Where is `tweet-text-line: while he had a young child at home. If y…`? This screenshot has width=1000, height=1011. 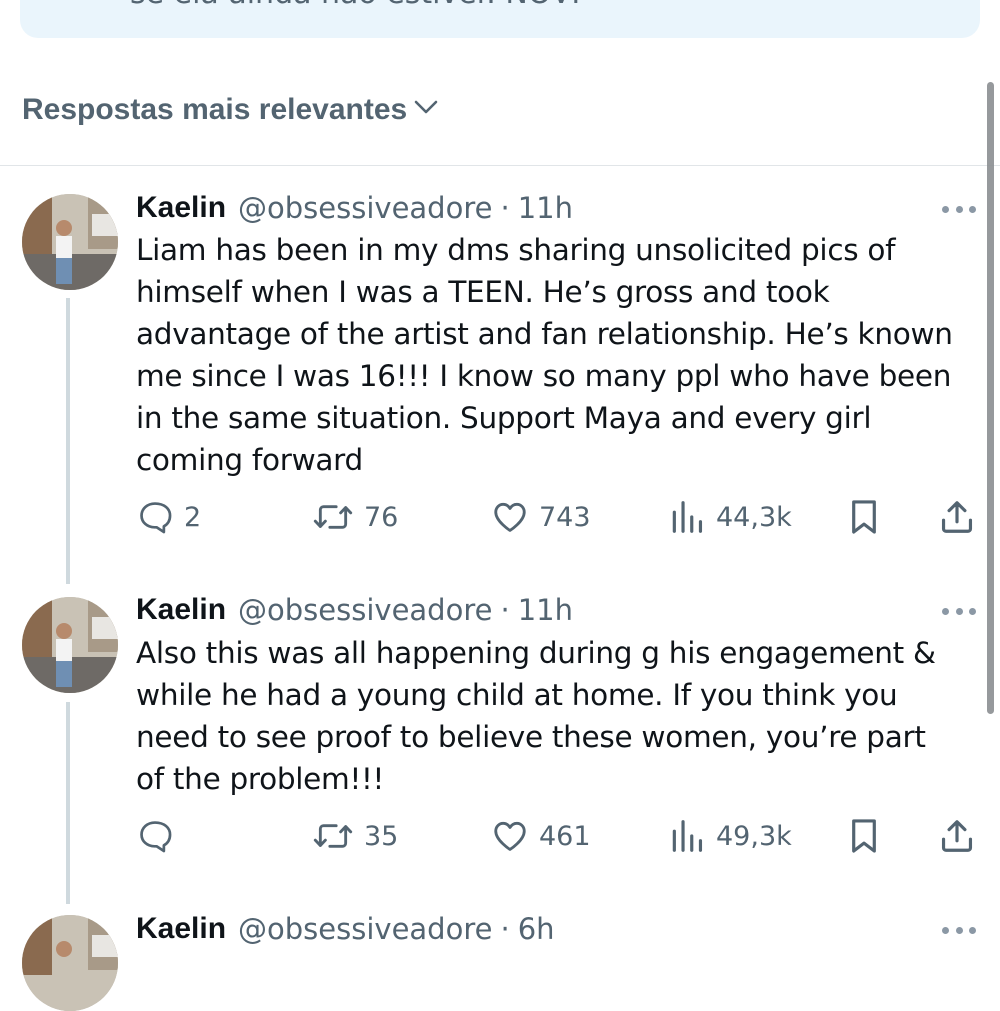
tweet-text-line: while he had a young child at home. If y… is located at coordinates (517, 695).